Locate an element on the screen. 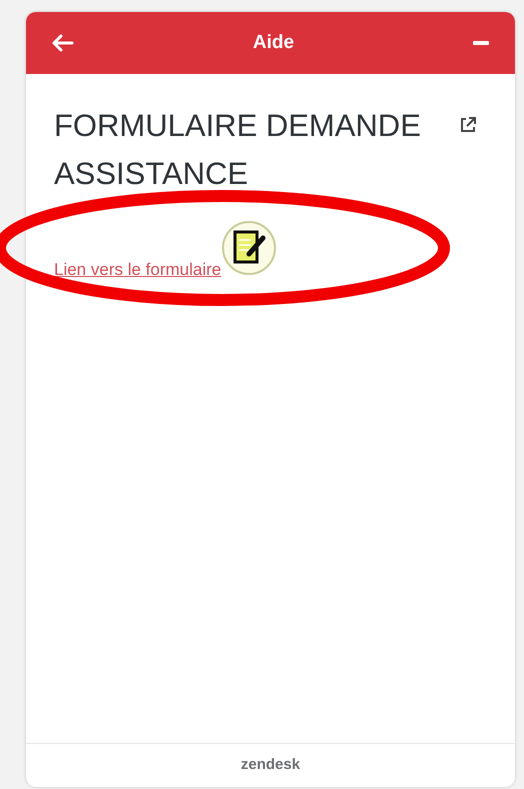  back-arrow-icon is located at coordinates (63, 43).